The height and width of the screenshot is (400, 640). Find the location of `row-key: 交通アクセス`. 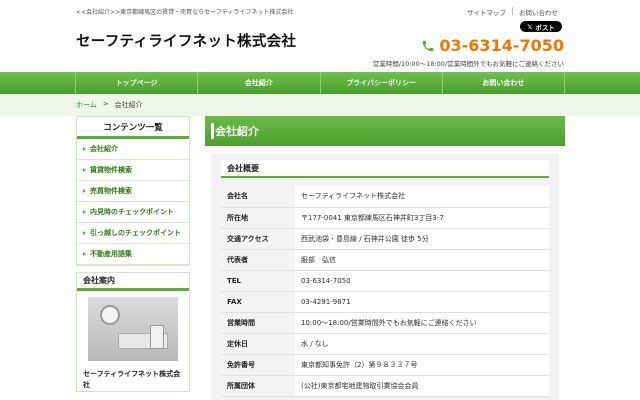

row-key: 交通アクセス is located at coordinates (258, 239).